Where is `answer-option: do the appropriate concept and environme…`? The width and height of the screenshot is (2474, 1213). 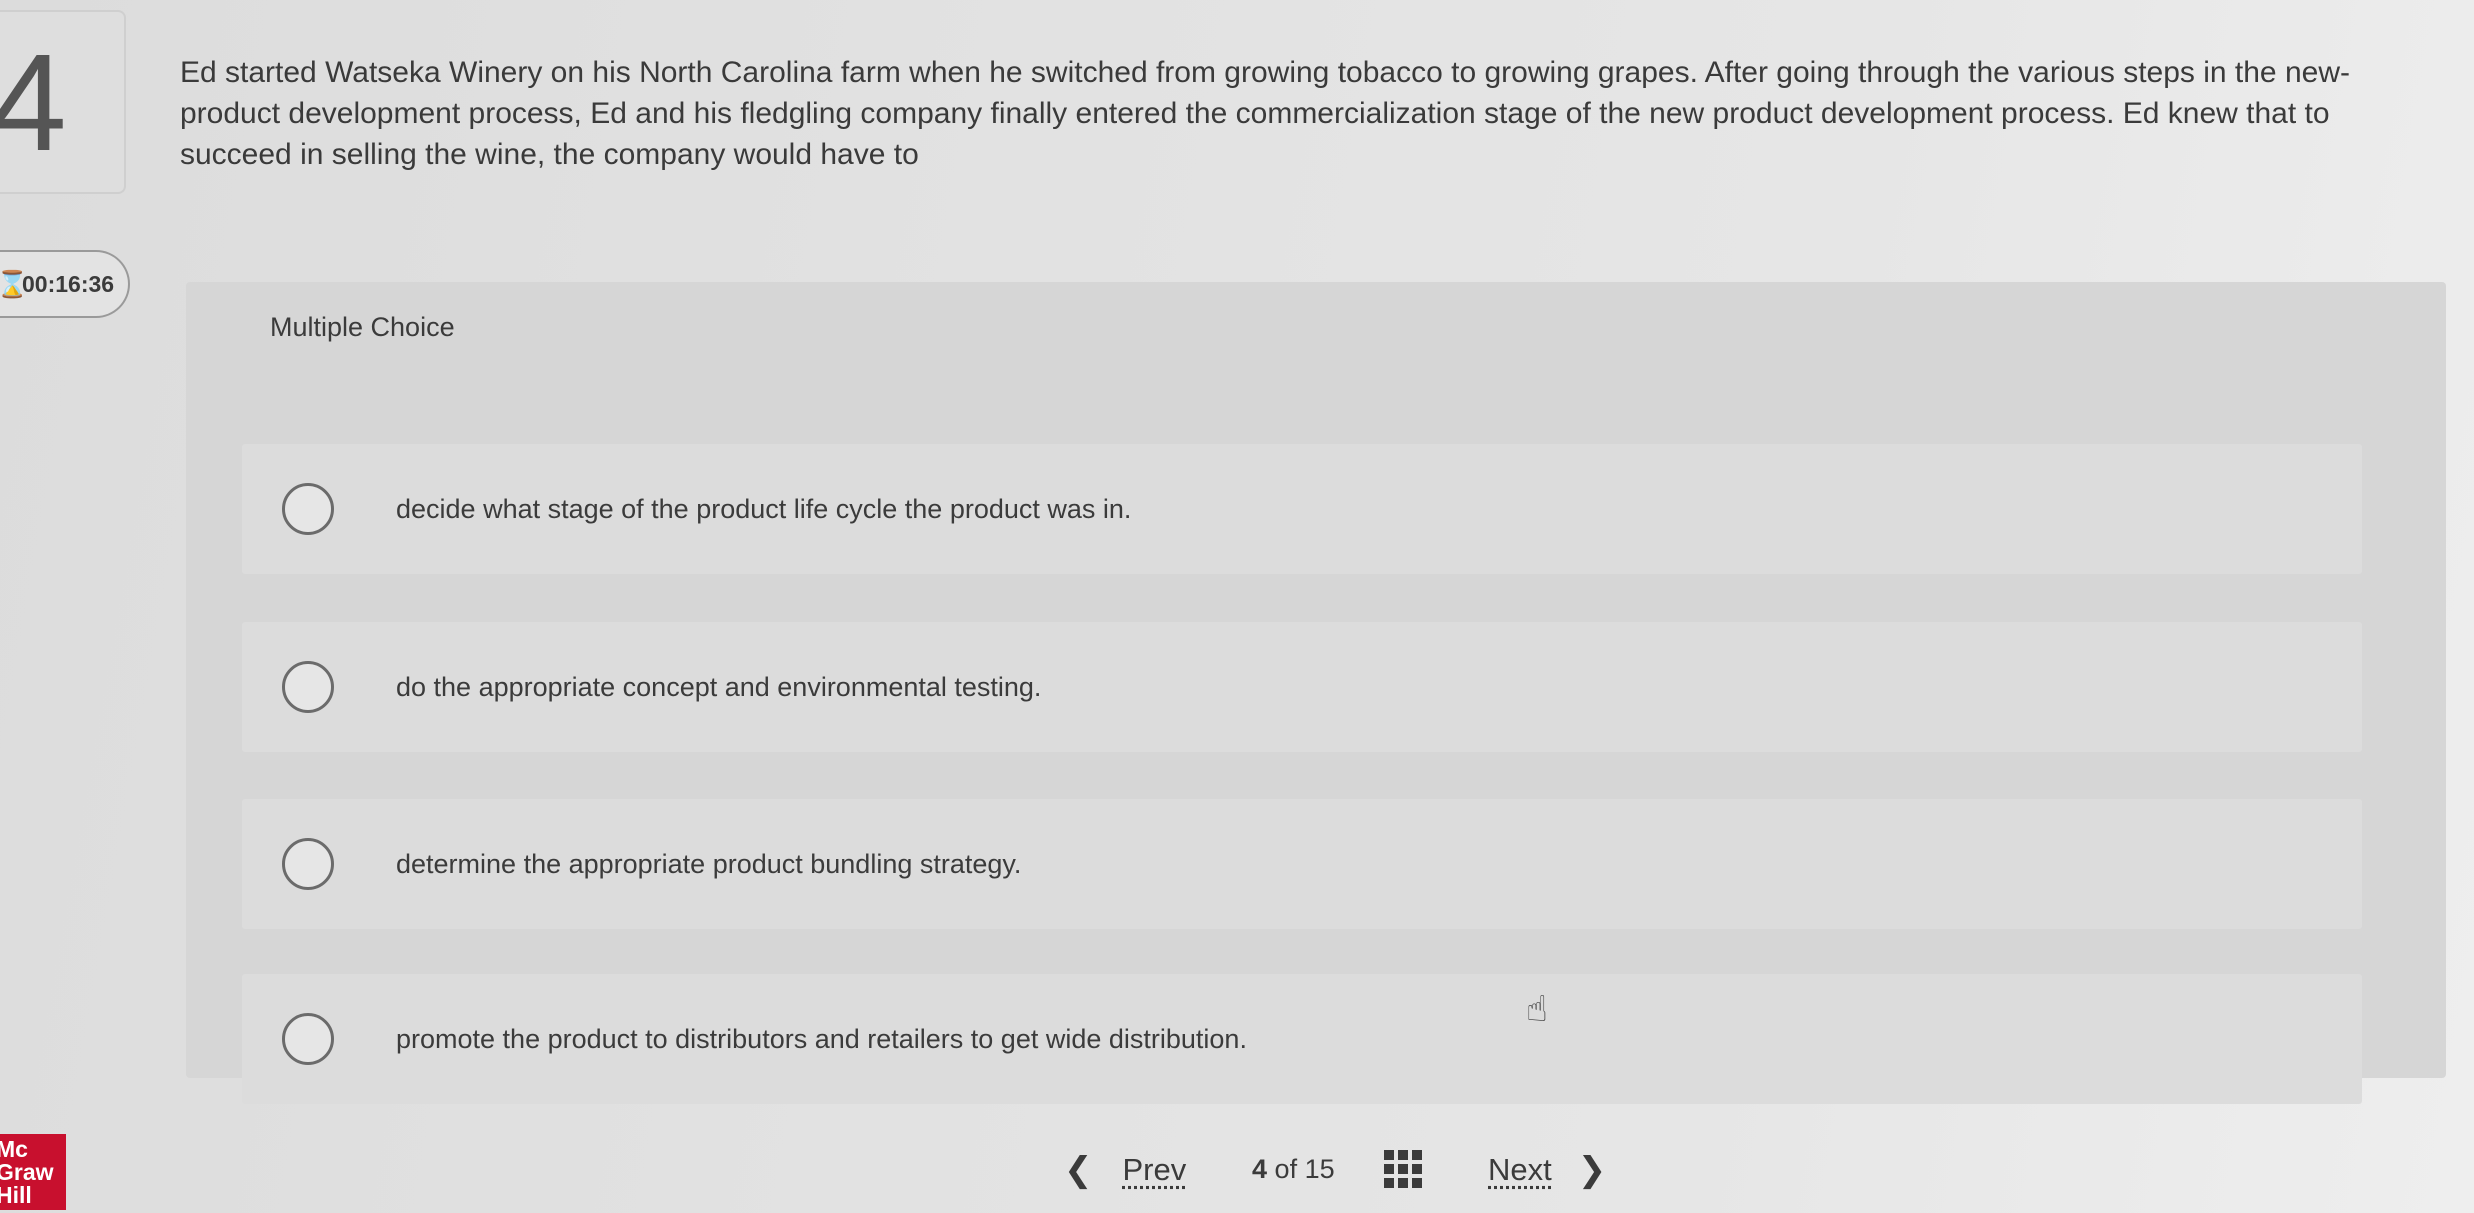
answer-option: do the appropriate concept and environme… is located at coordinates (1302, 687).